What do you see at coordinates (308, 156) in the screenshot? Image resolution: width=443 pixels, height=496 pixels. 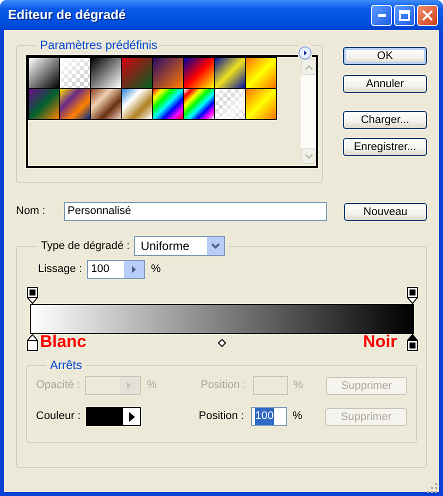 I see `chevron-down-icon` at bounding box center [308, 156].